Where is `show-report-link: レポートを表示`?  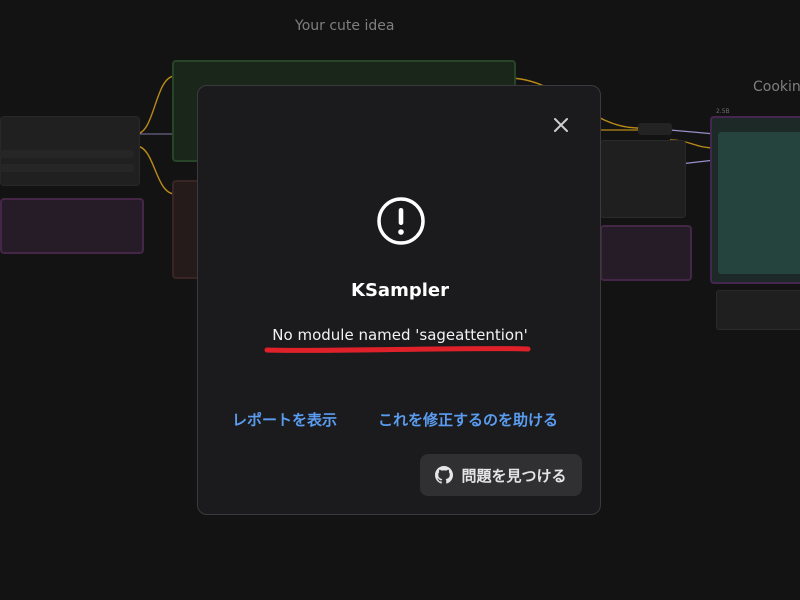
show-report-link: レポートを表示 is located at coordinates (284, 419).